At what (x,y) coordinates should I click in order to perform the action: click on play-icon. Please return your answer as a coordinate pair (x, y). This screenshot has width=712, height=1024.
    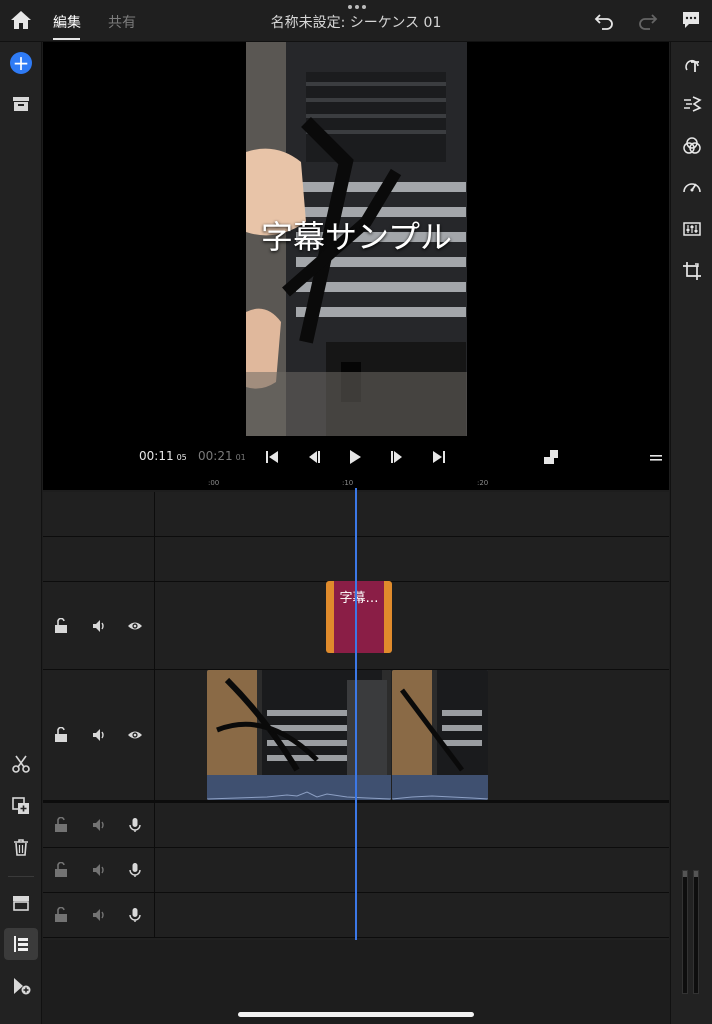
    Looking at the image, I should click on (355, 457).